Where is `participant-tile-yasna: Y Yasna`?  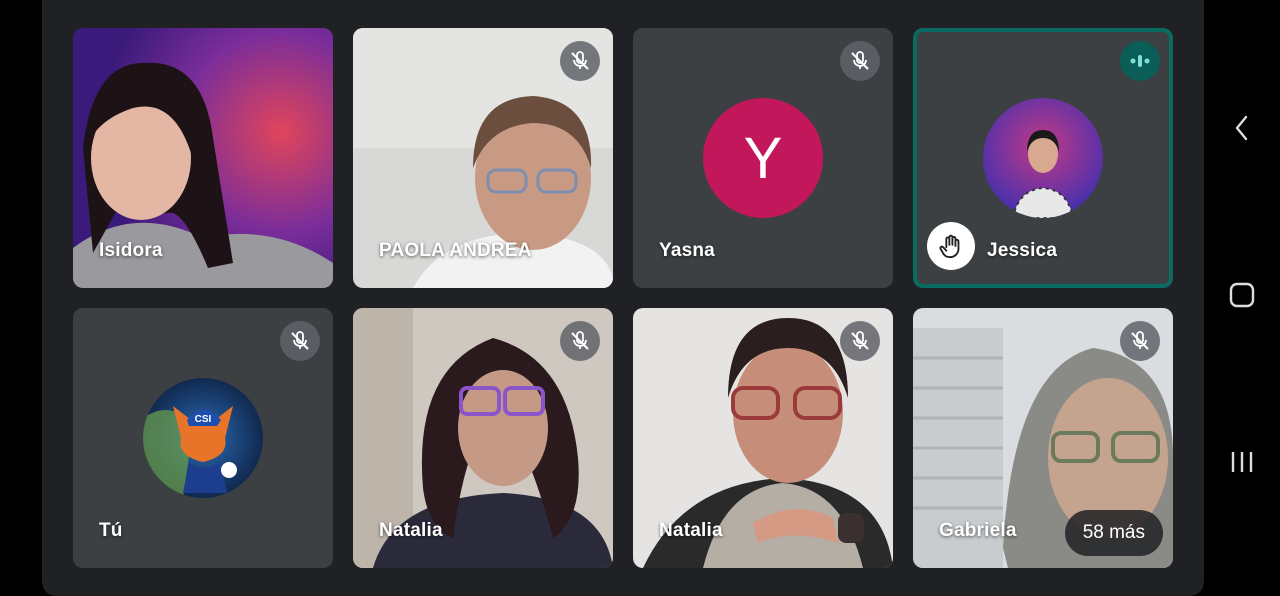
participant-tile-yasna: Y Yasna is located at coordinates (763, 158).